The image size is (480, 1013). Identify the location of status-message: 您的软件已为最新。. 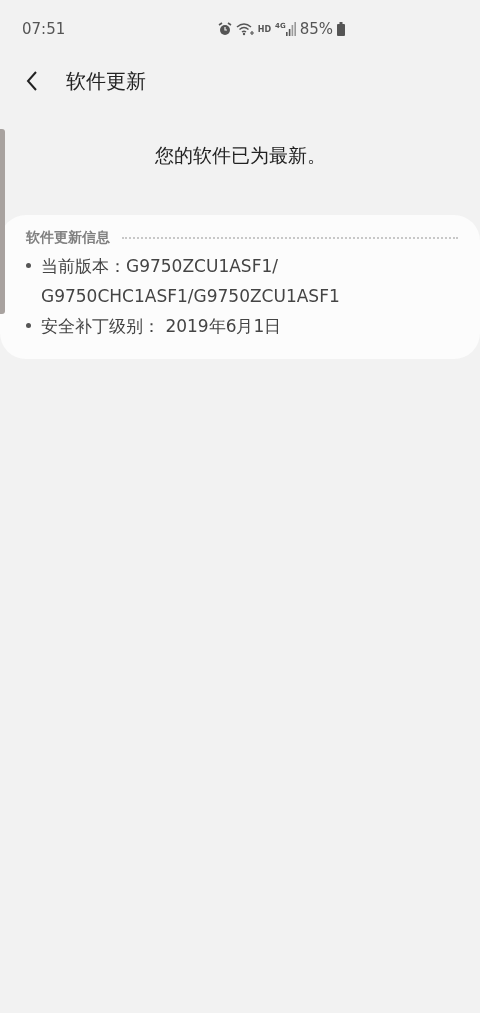
(240, 155).